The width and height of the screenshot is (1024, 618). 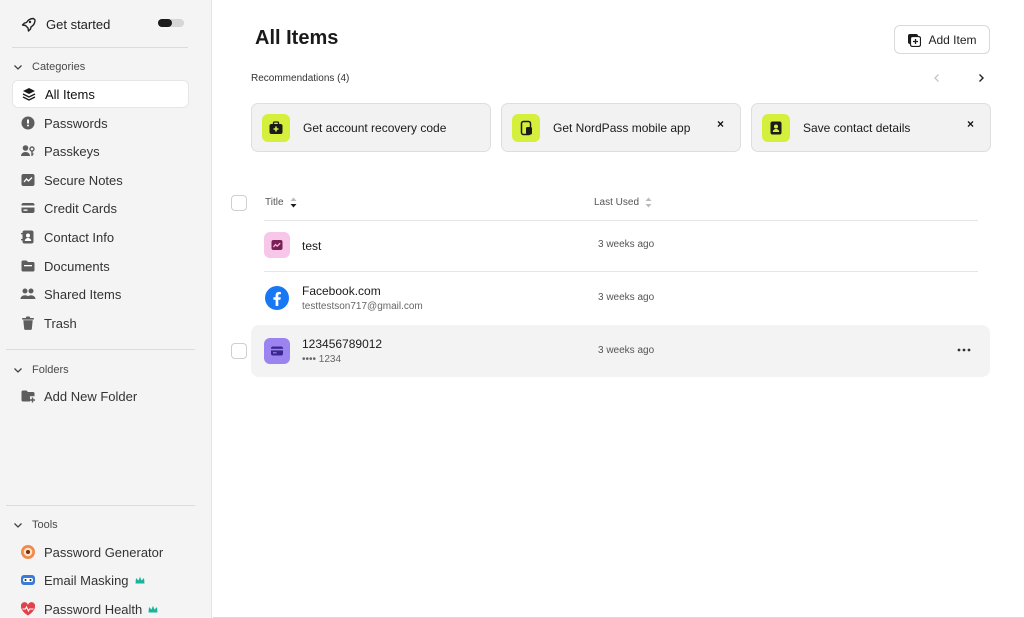 I want to click on recommendation-label: Get NordPass mobile app, so click(x=622, y=127).